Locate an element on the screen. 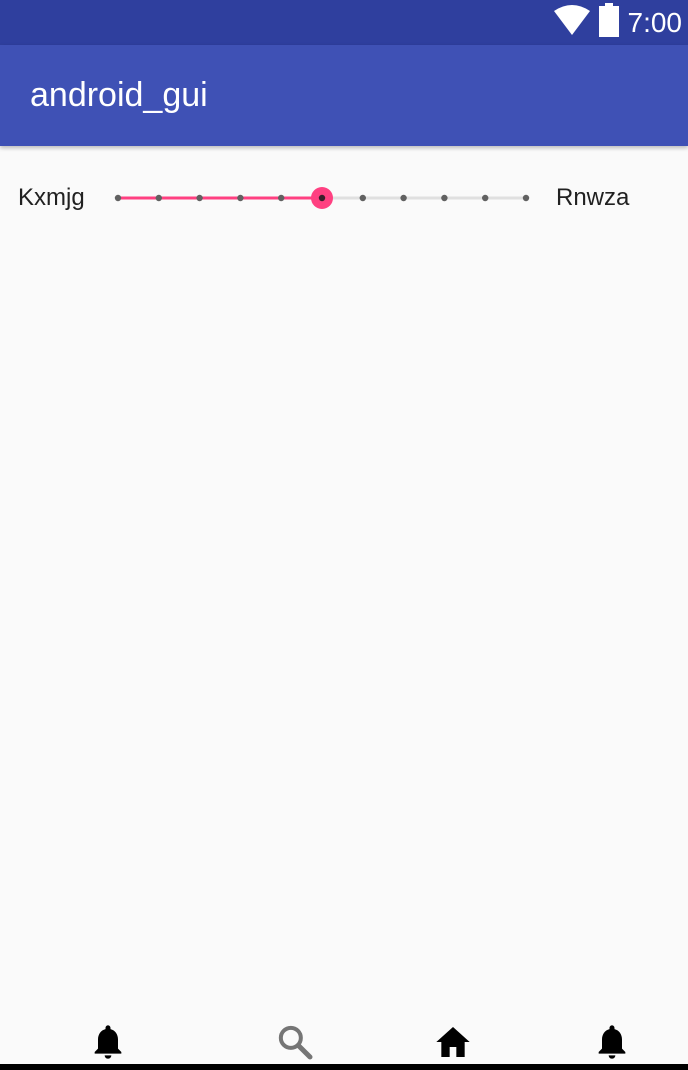 The width and height of the screenshot is (688, 1070). discrete-slider is located at coordinates (323, 198).